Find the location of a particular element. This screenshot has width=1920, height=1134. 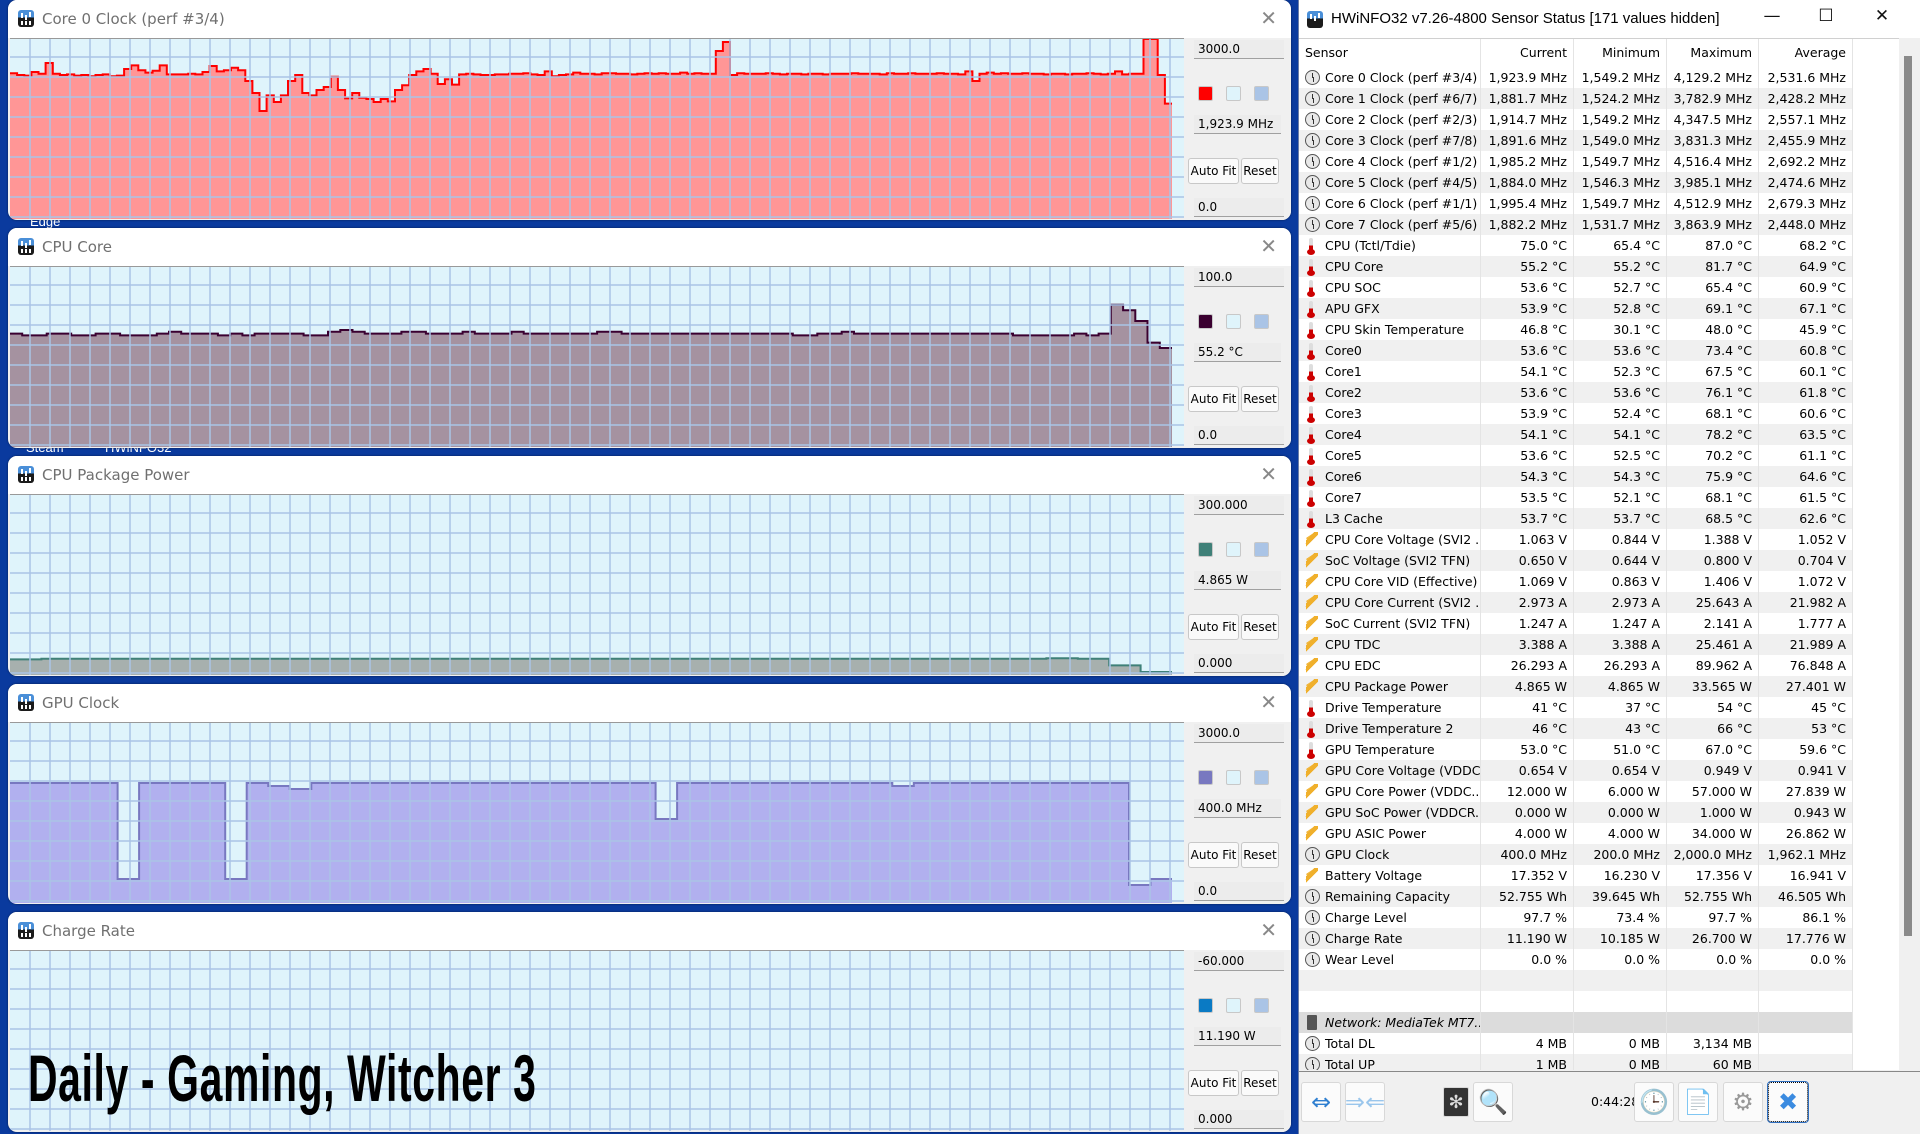

column-header-current: Current is located at coordinates (1527, 53).